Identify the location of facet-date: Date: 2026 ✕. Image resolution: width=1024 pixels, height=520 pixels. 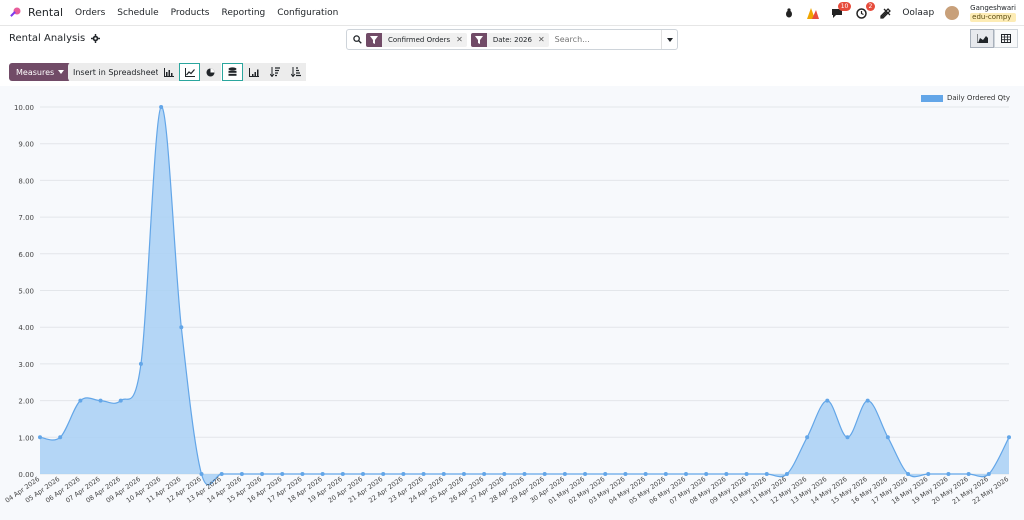
(509, 39).